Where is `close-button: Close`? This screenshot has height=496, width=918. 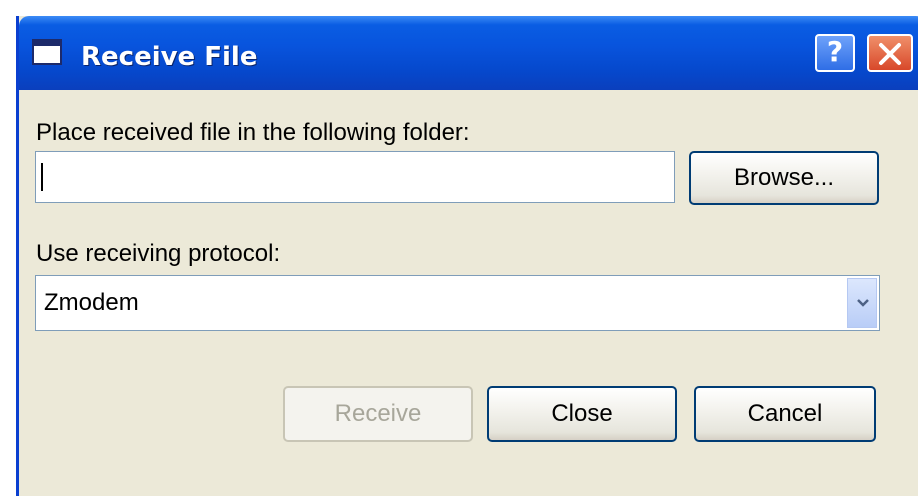 close-button: Close is located at coordinates (582, 414).